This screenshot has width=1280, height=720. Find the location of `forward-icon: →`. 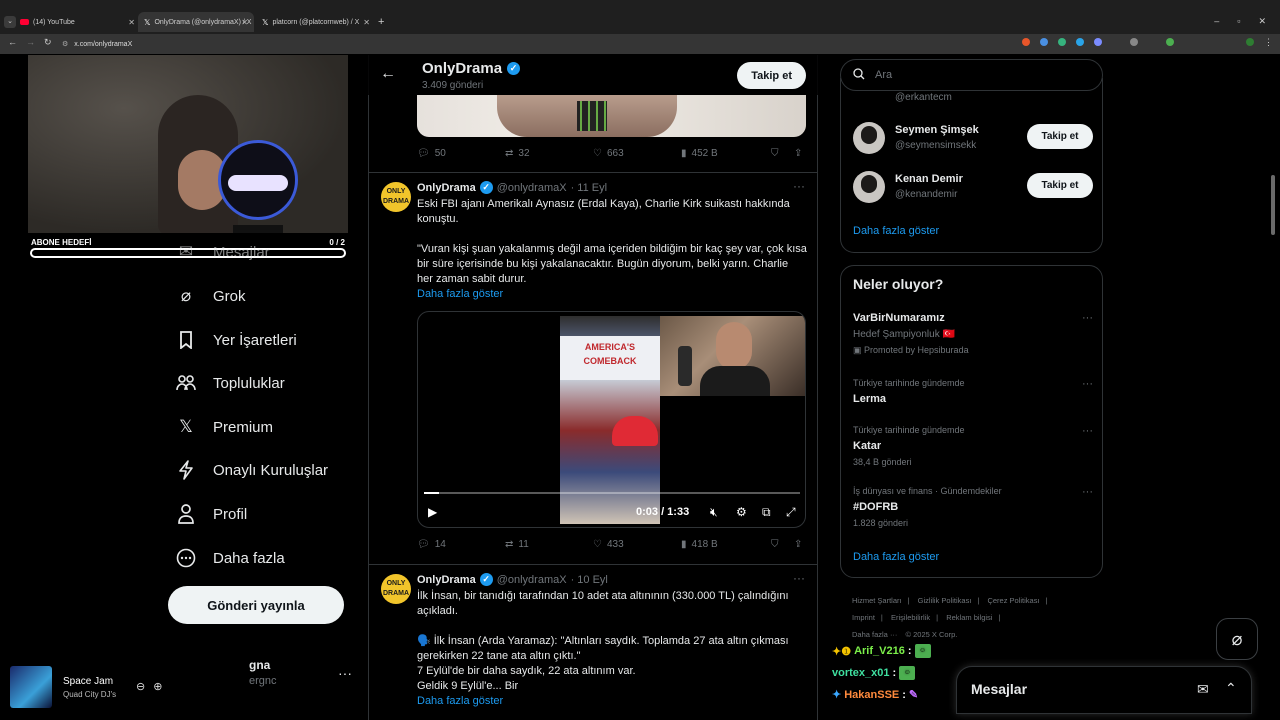

forward-icon: → is located at coordinates (30, 42).